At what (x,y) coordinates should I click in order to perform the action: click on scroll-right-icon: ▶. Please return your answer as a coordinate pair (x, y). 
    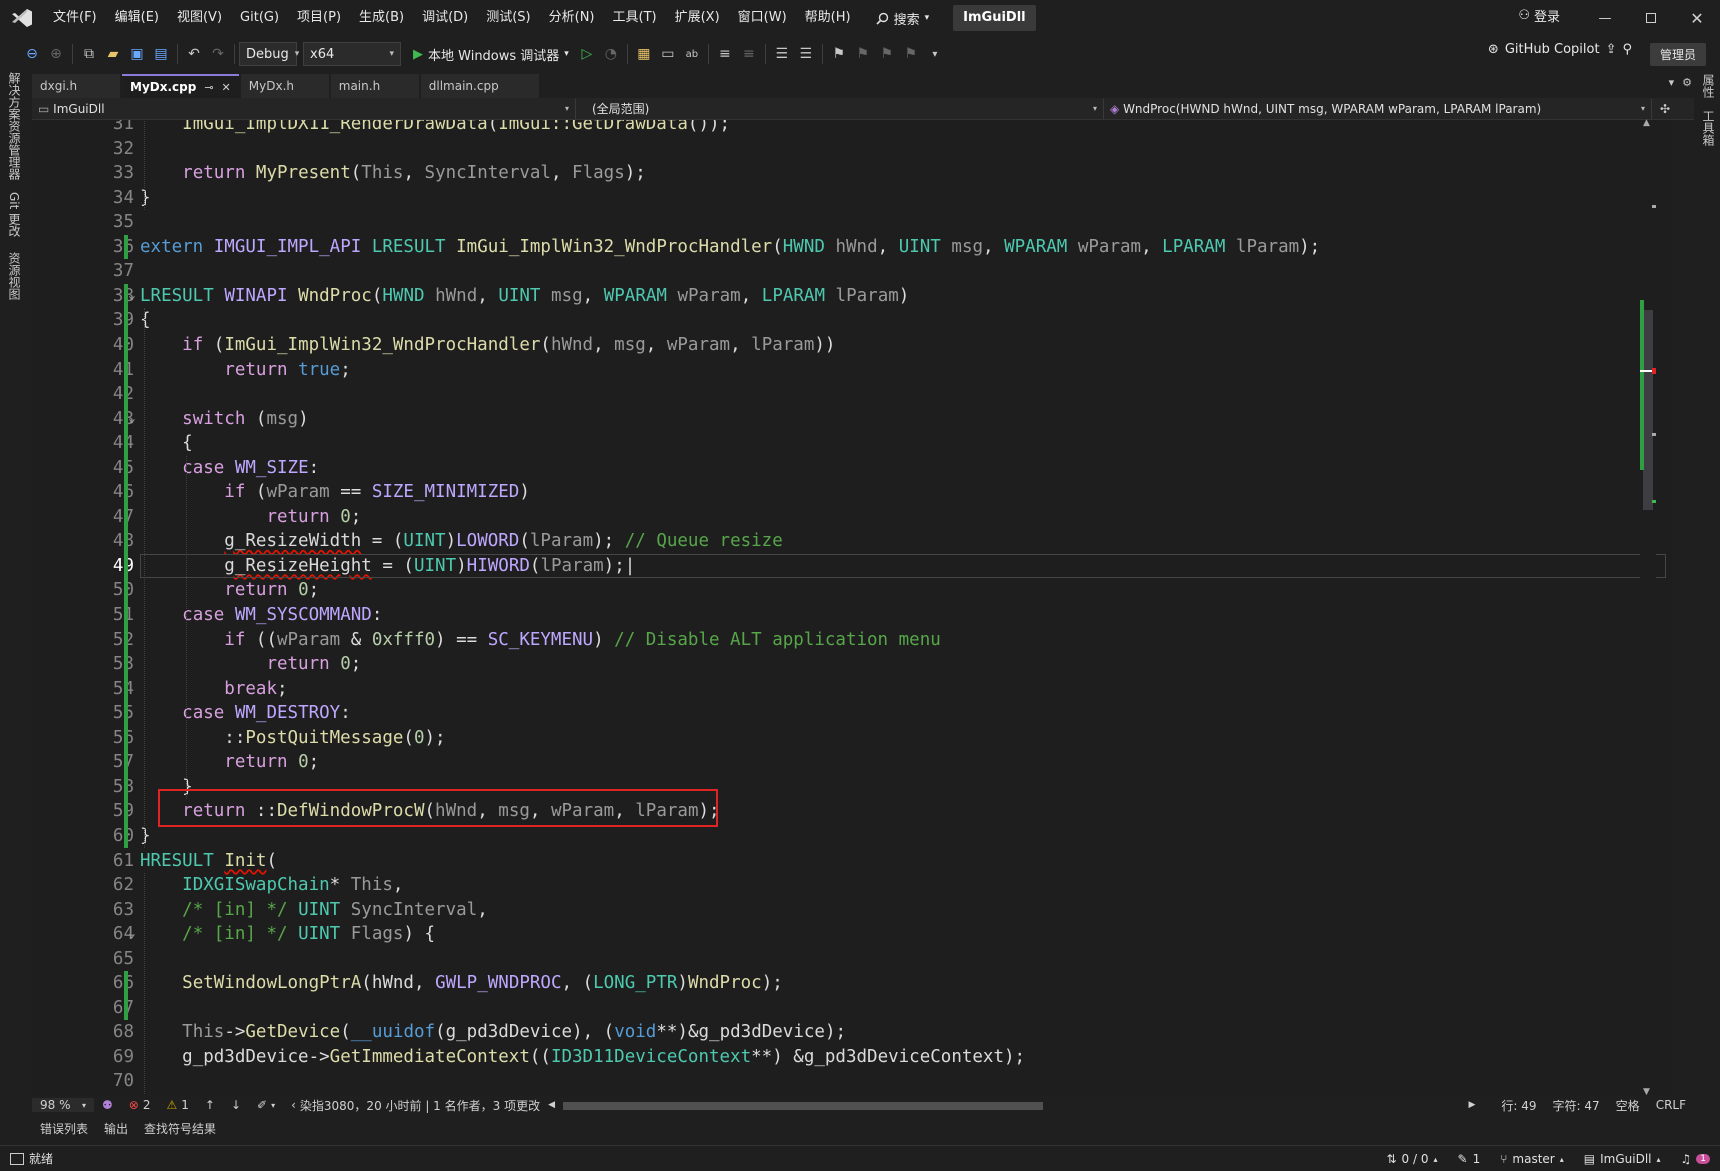
    Looking at the image, I should click on (1471, 1105).